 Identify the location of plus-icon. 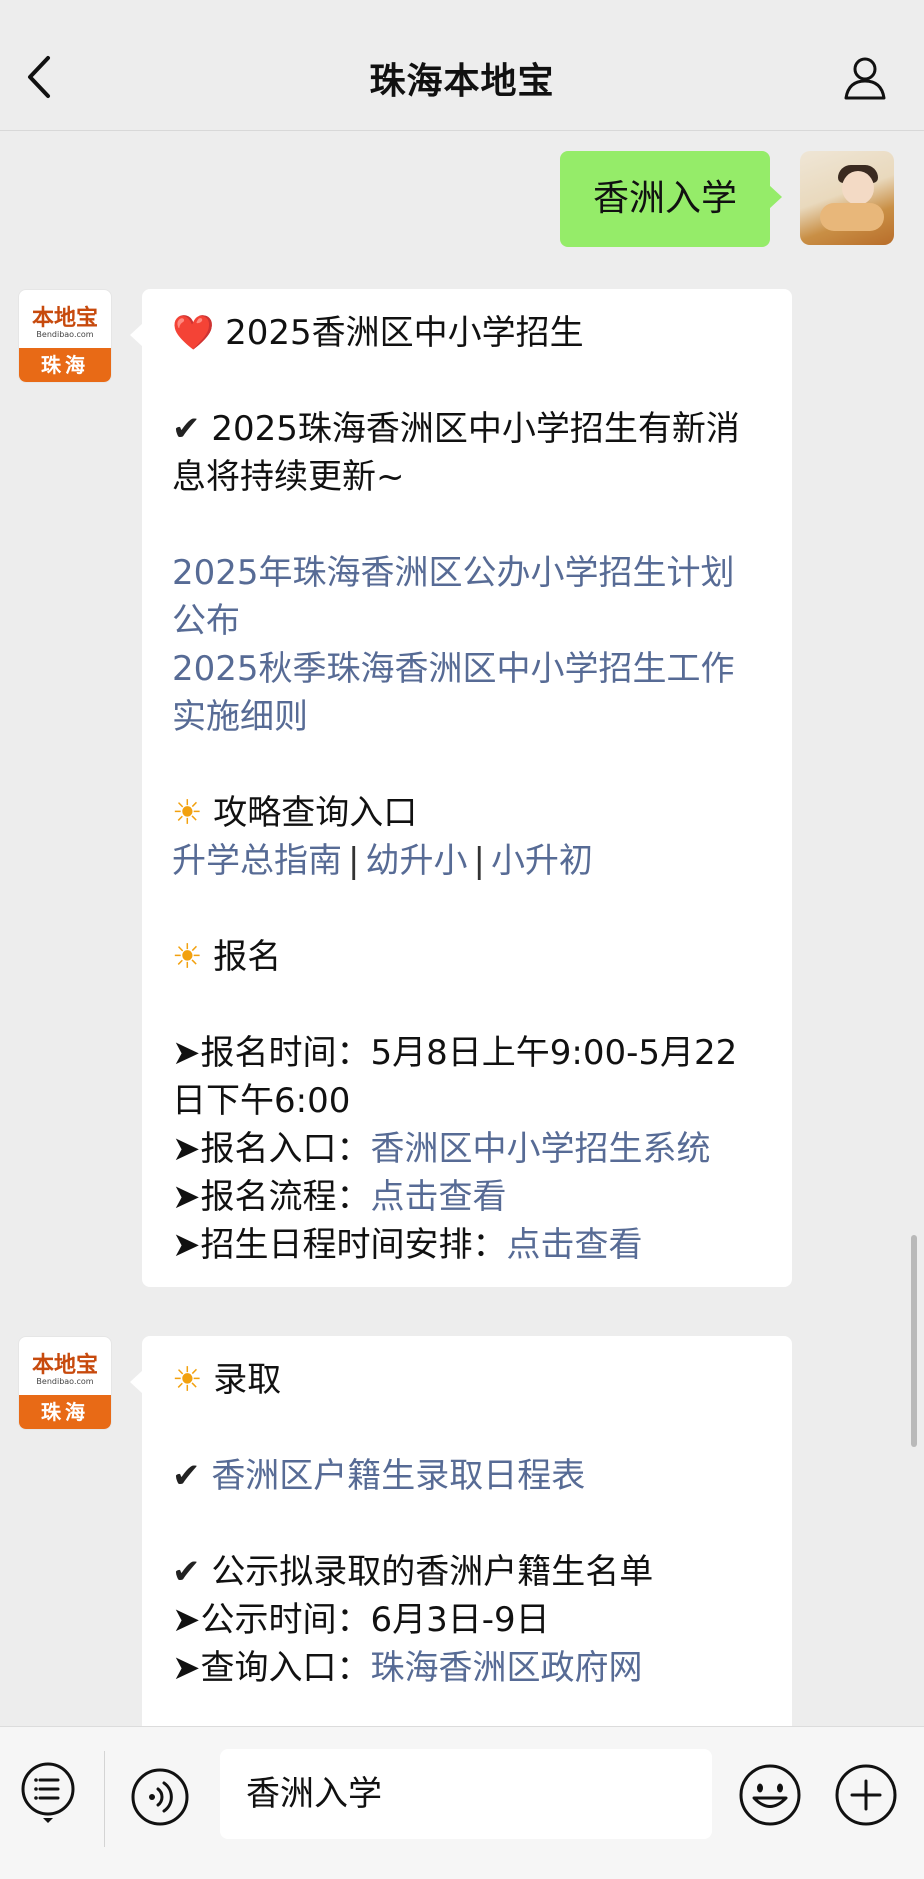
(866, 1795).